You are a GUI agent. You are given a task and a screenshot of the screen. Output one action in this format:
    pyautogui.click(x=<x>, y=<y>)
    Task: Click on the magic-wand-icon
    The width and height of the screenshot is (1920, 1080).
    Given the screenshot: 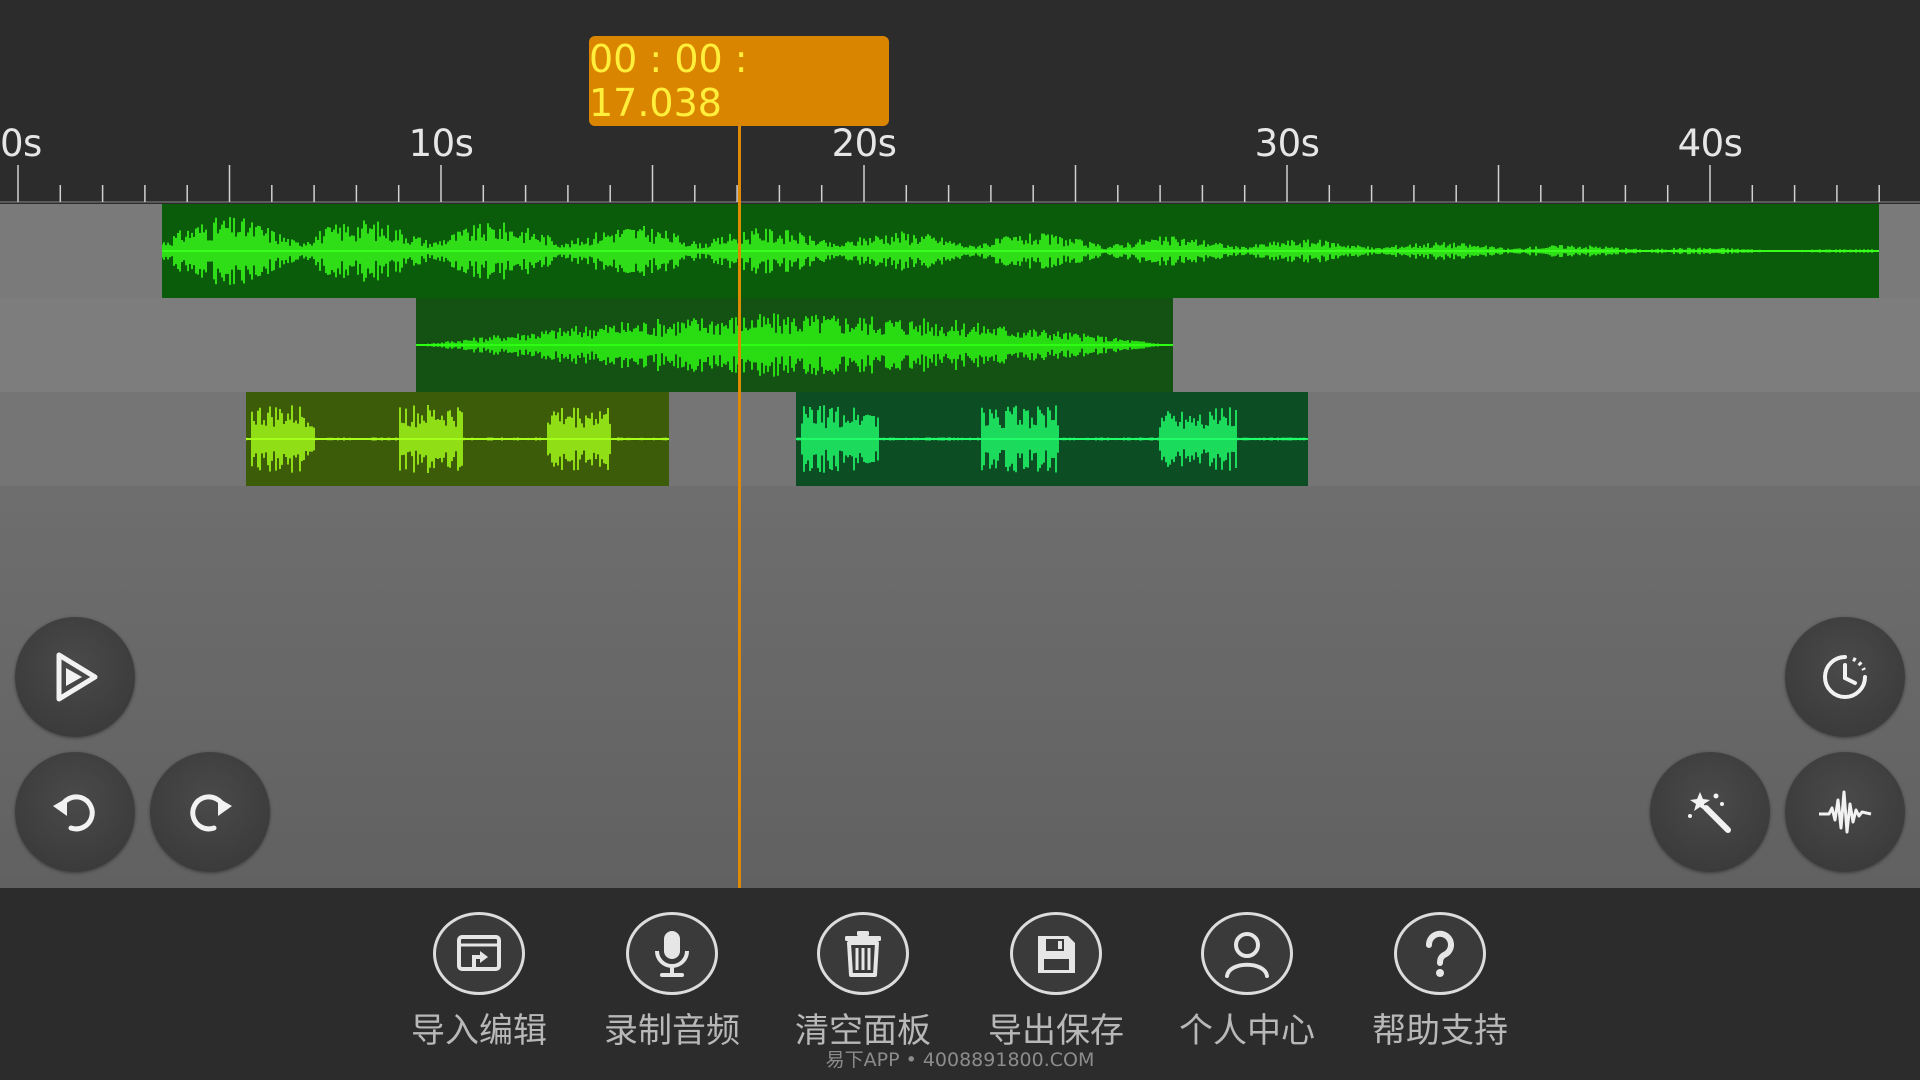 What is the action you would take?
    pyautogui.click(x=1709, y=812)
    